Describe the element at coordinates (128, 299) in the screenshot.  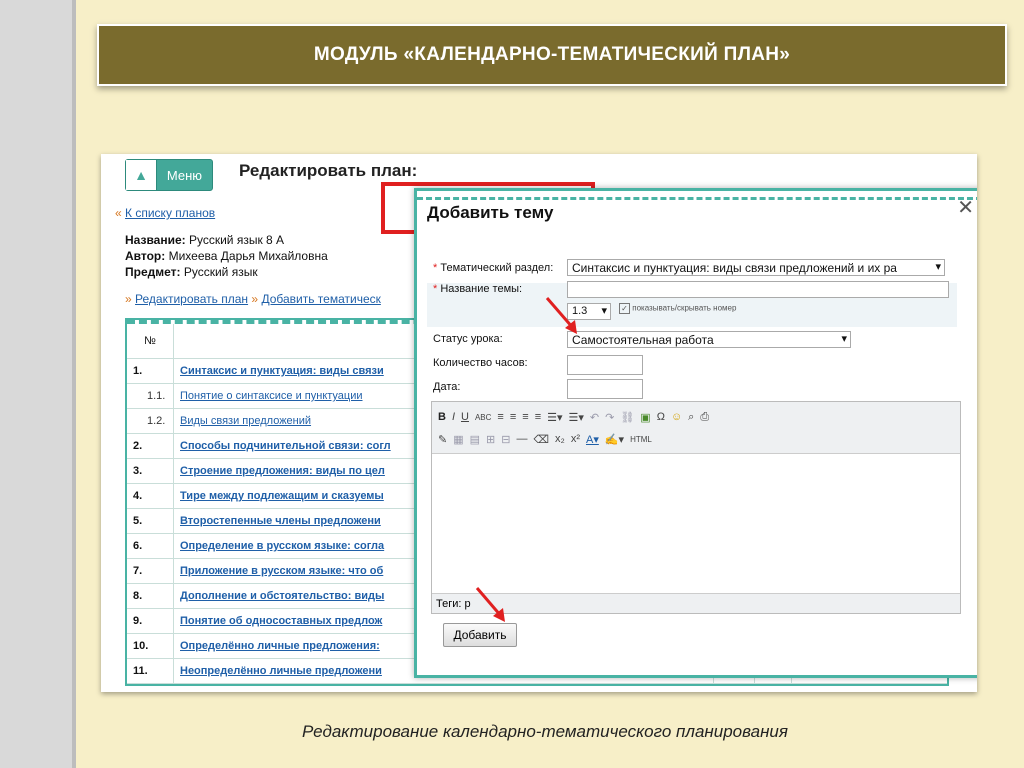
I see `edit-quote: »` at that location.